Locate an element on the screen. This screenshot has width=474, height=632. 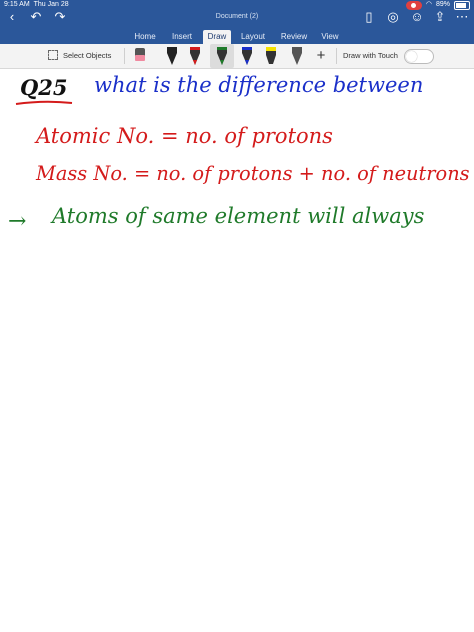
draw-with-touch-label: Draw with Touch is located at coordinates (370, 55).